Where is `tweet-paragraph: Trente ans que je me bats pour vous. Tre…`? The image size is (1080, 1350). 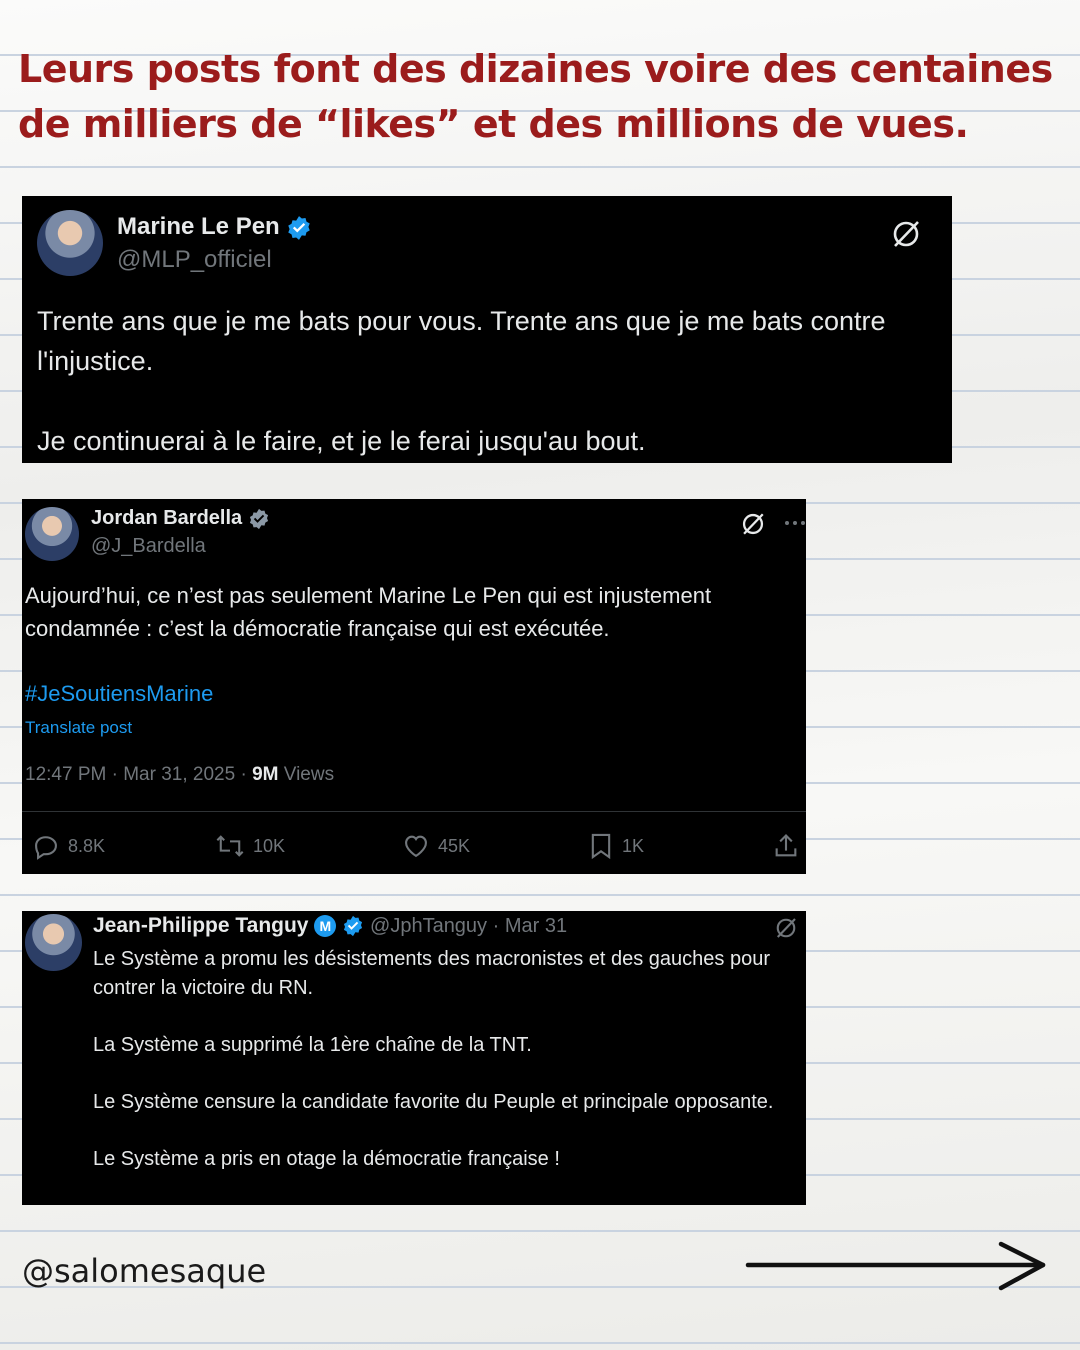 tweet-paragraph: Trente ans que je me bats pour vous. Tre… is located at coordinates (465, 341).